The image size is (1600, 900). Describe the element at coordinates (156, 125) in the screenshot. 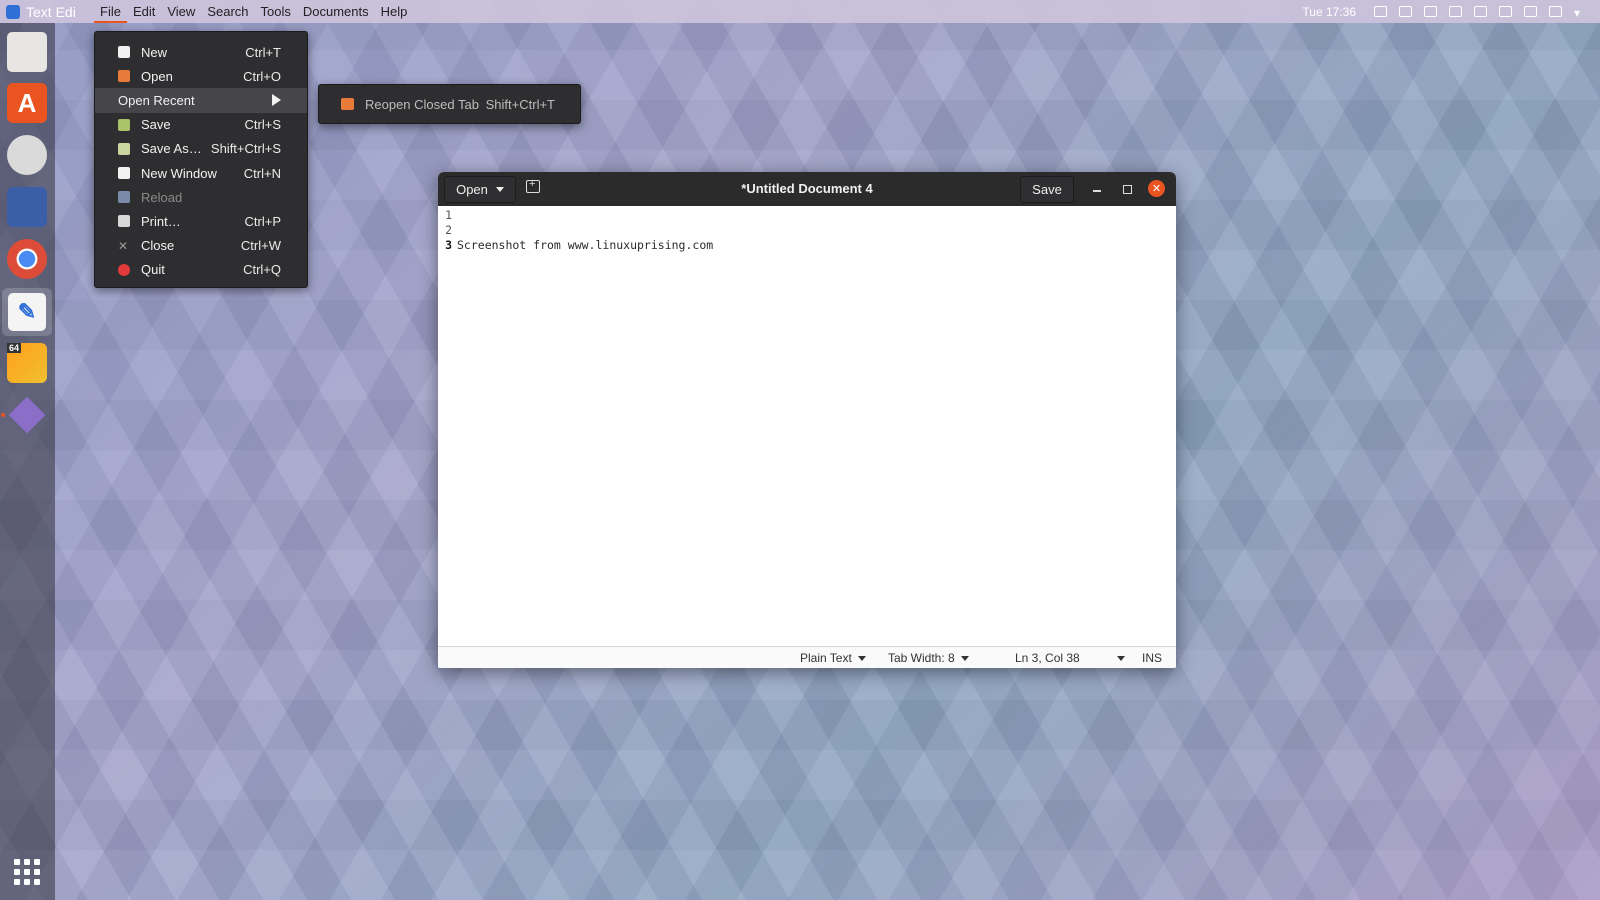

I see `menu-item-label: Save` at that location.